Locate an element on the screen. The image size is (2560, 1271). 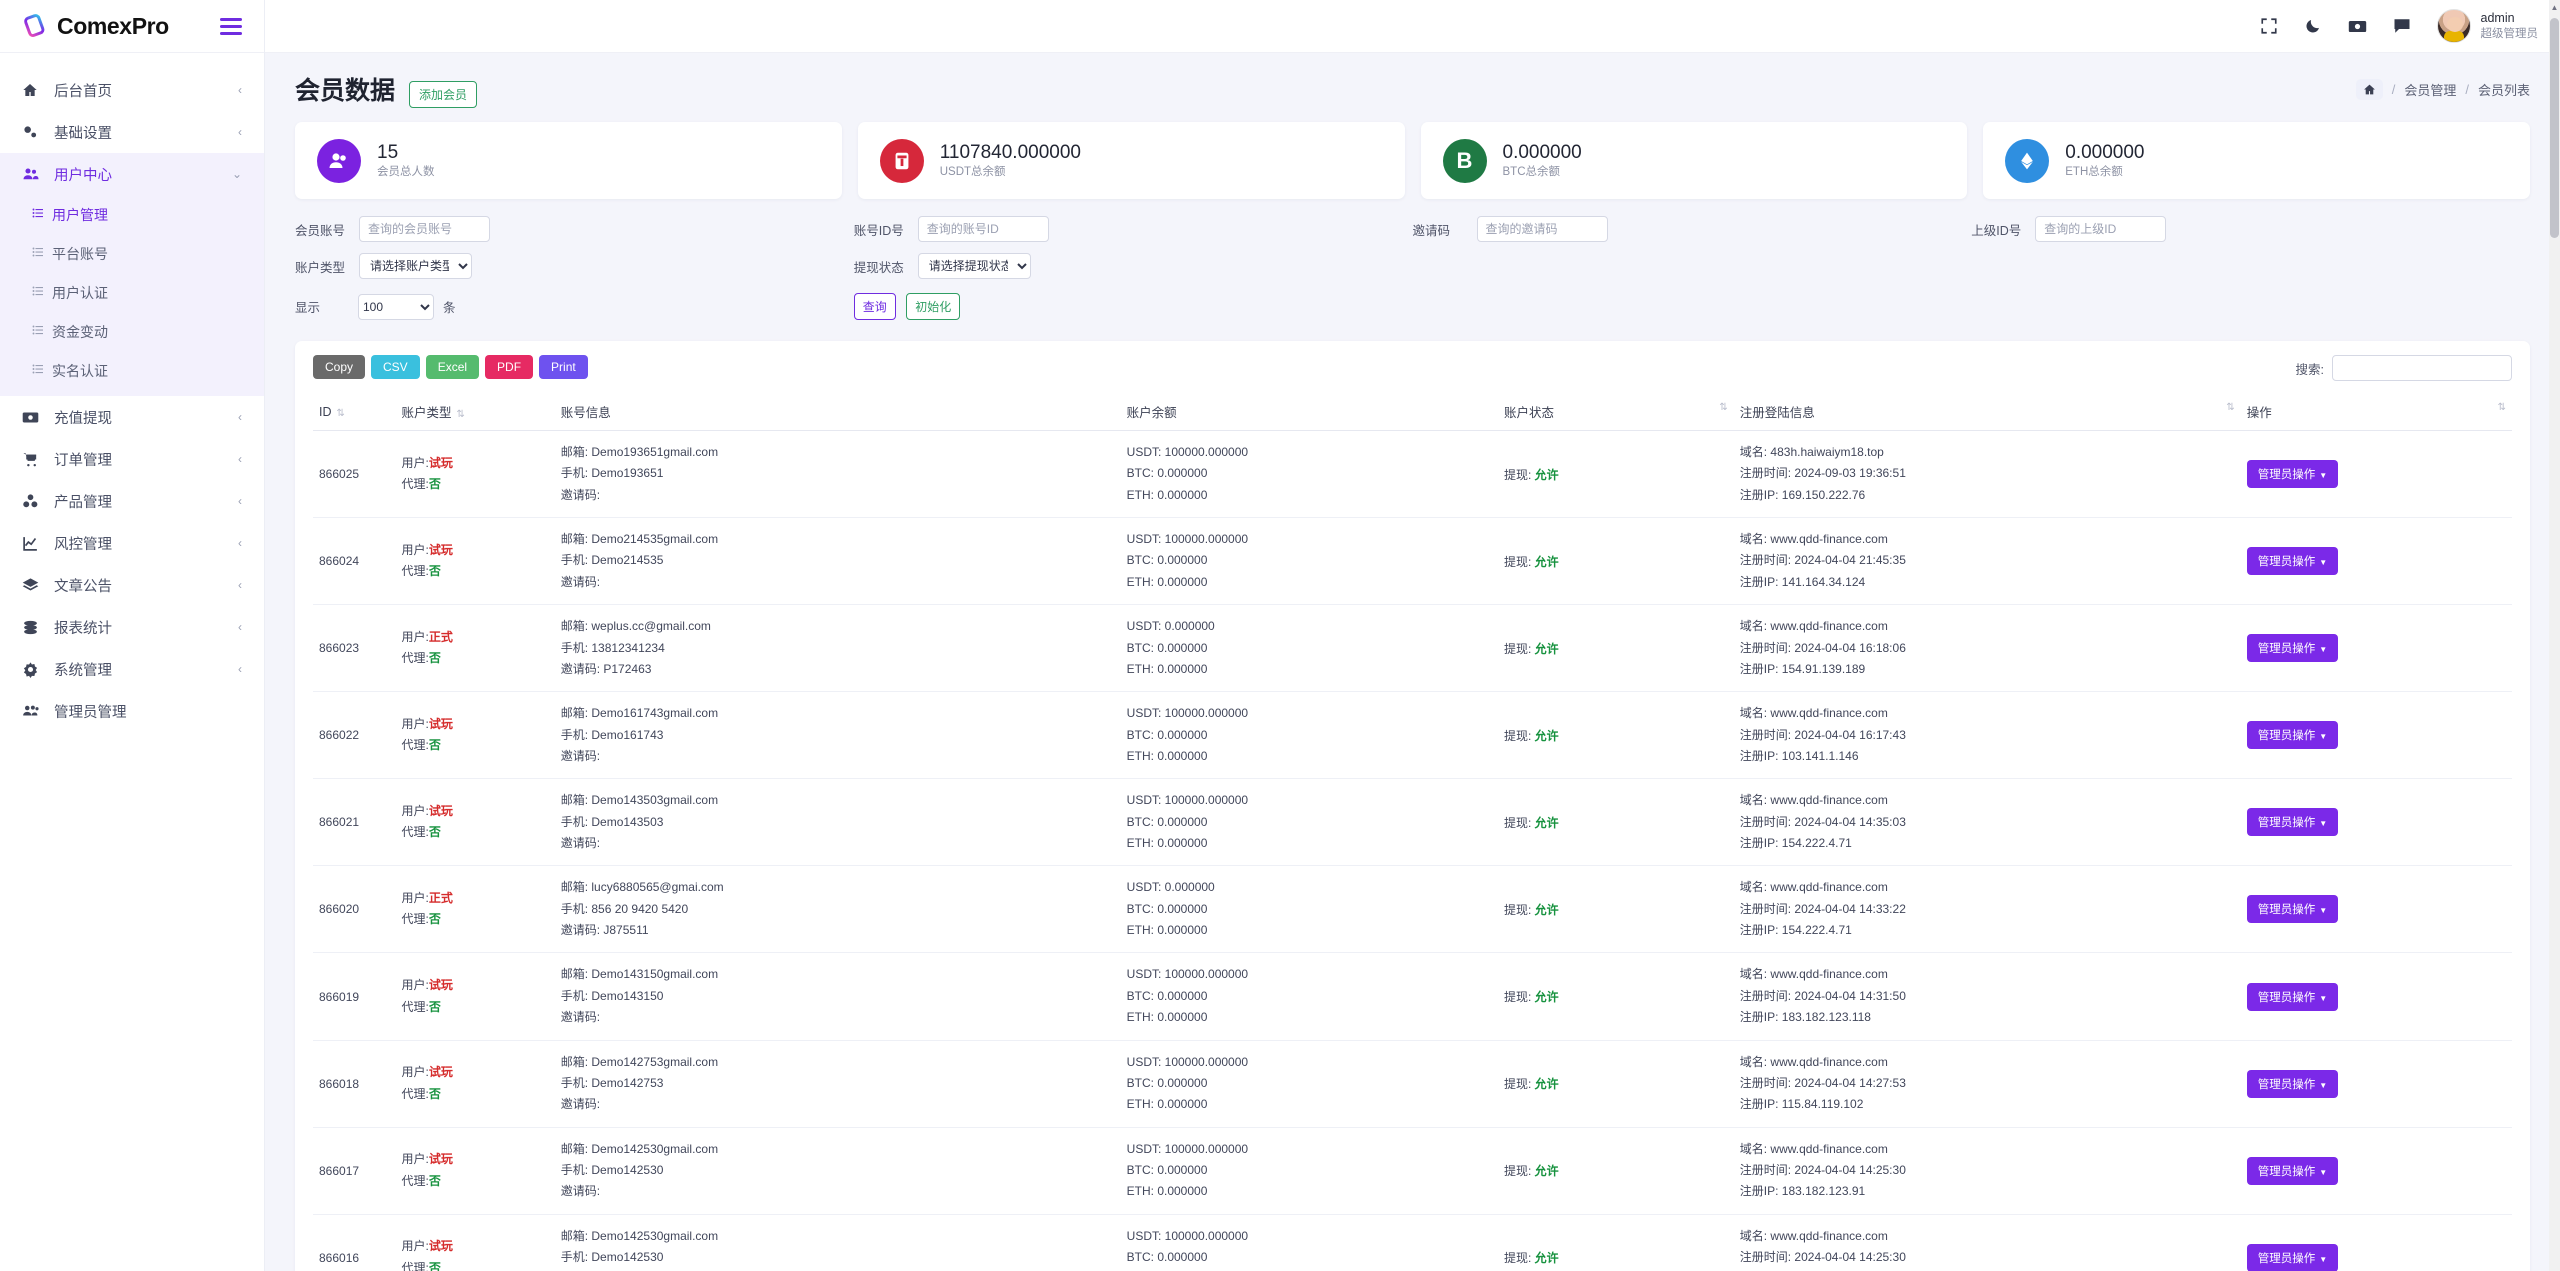
account-type-select: 请选择账户类型 is located at coordinates (415, 266).